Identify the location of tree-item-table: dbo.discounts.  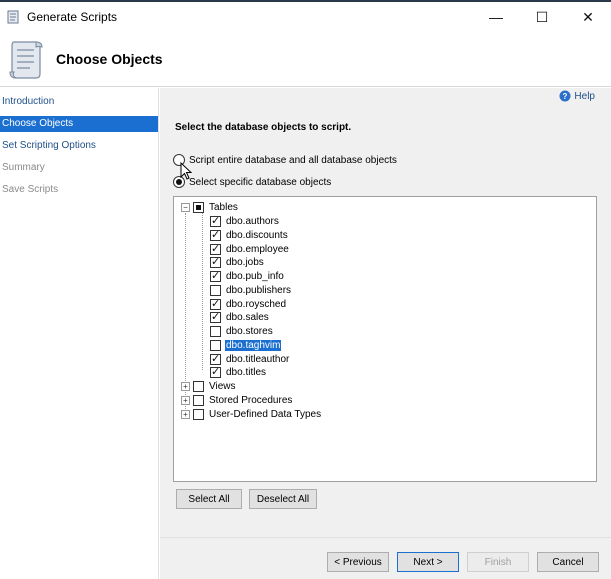
(249, 235).